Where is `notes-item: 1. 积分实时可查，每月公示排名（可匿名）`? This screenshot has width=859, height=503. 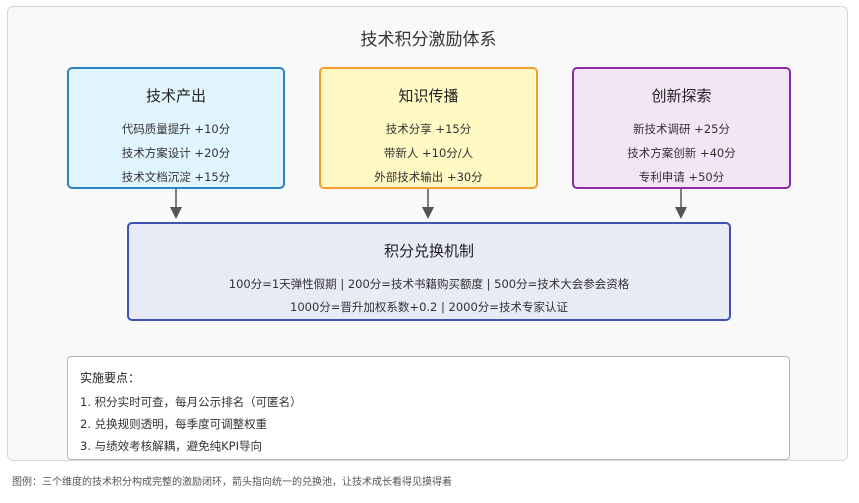 notes-item: 1. 积分实时可查，每月公示排名（可匿名） is located at coordinates (191, 402).